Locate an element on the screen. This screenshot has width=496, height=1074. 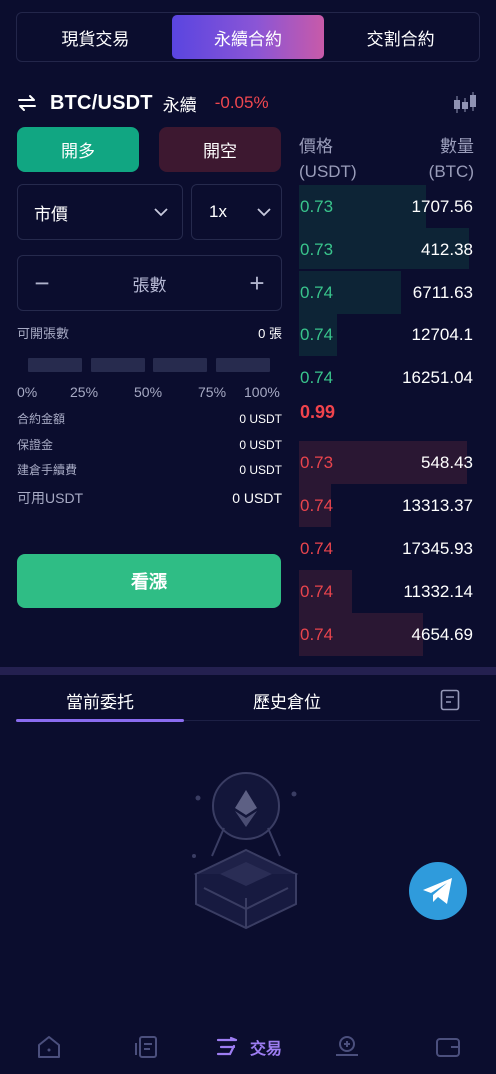
contract-amount-value: 0 USDT is located at coordinates (260, 418).